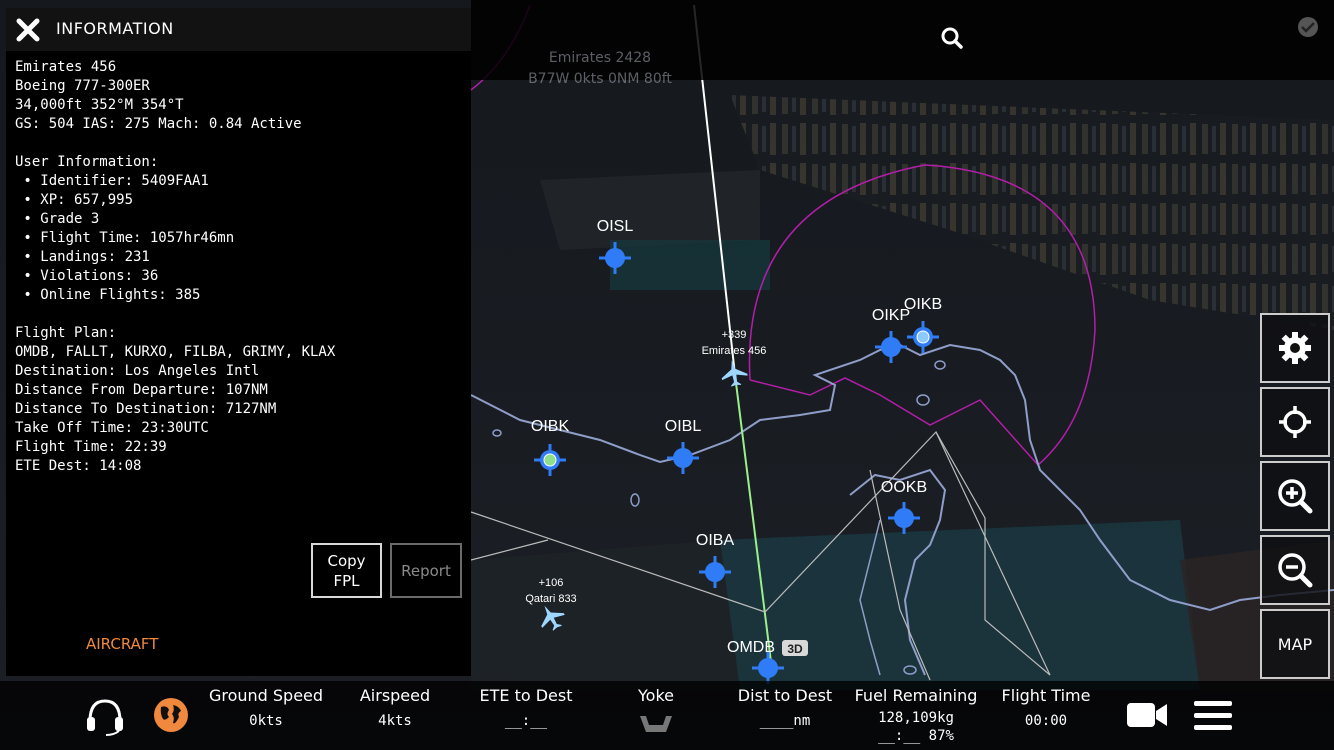  I want to click on crosshair-icon, so click(1295, 422).